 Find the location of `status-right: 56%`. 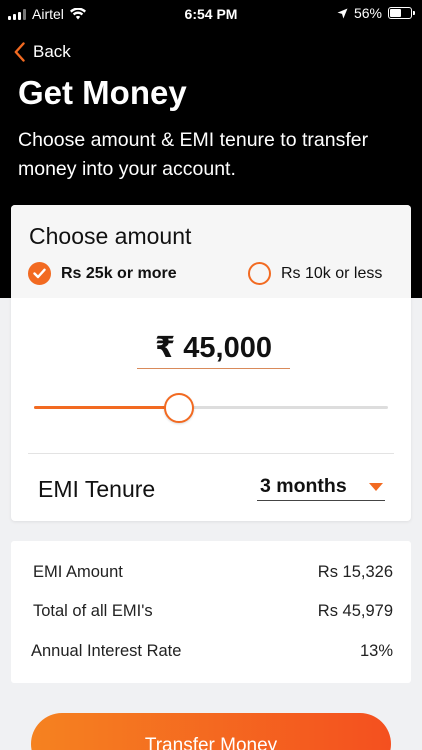

status-right: 56% is located at coordinates (376, 13).